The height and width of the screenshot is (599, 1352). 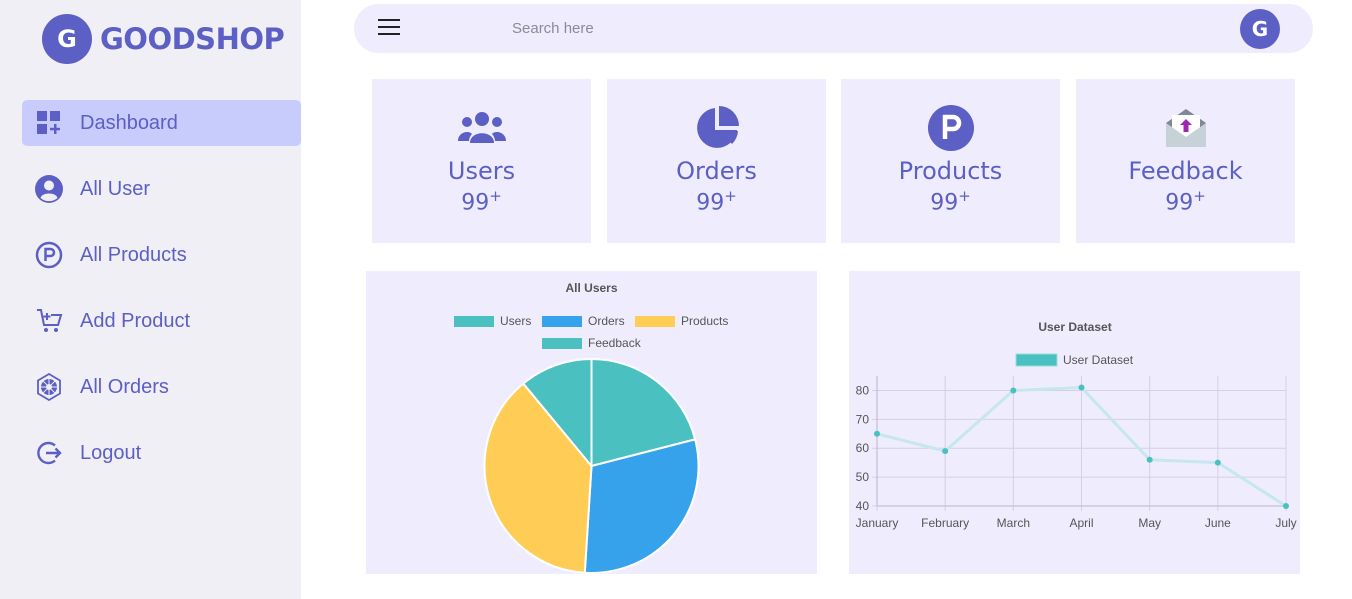 I want to click on sidebar-item-label: Dashboard, so click(x=129, y=122).